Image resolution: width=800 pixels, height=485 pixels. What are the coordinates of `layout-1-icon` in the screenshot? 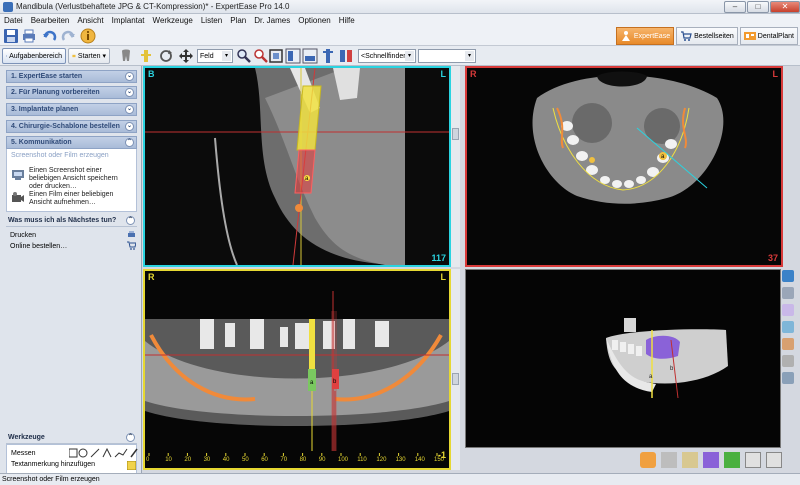 It's located at (293, 56).